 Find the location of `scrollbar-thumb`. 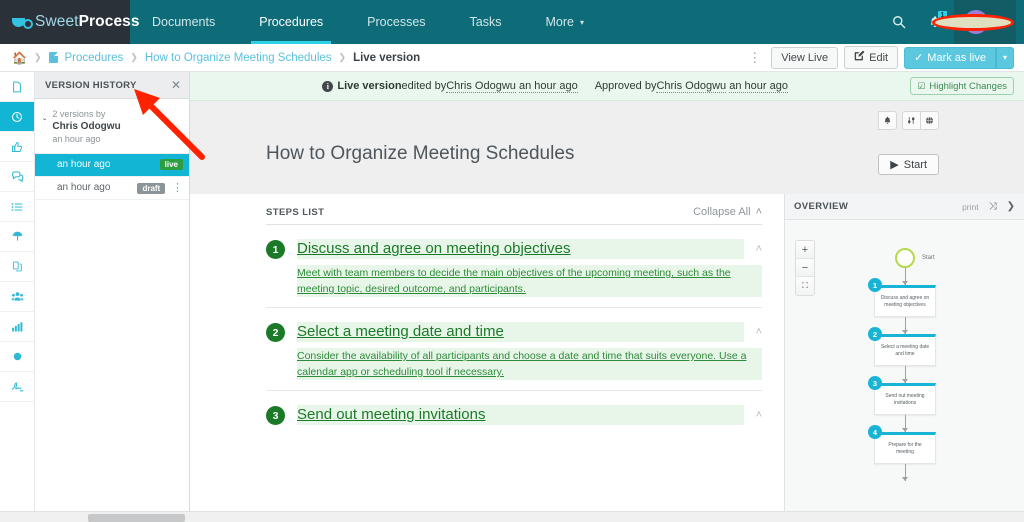

scrollbar-thumb is located at coordinates (136, 518).